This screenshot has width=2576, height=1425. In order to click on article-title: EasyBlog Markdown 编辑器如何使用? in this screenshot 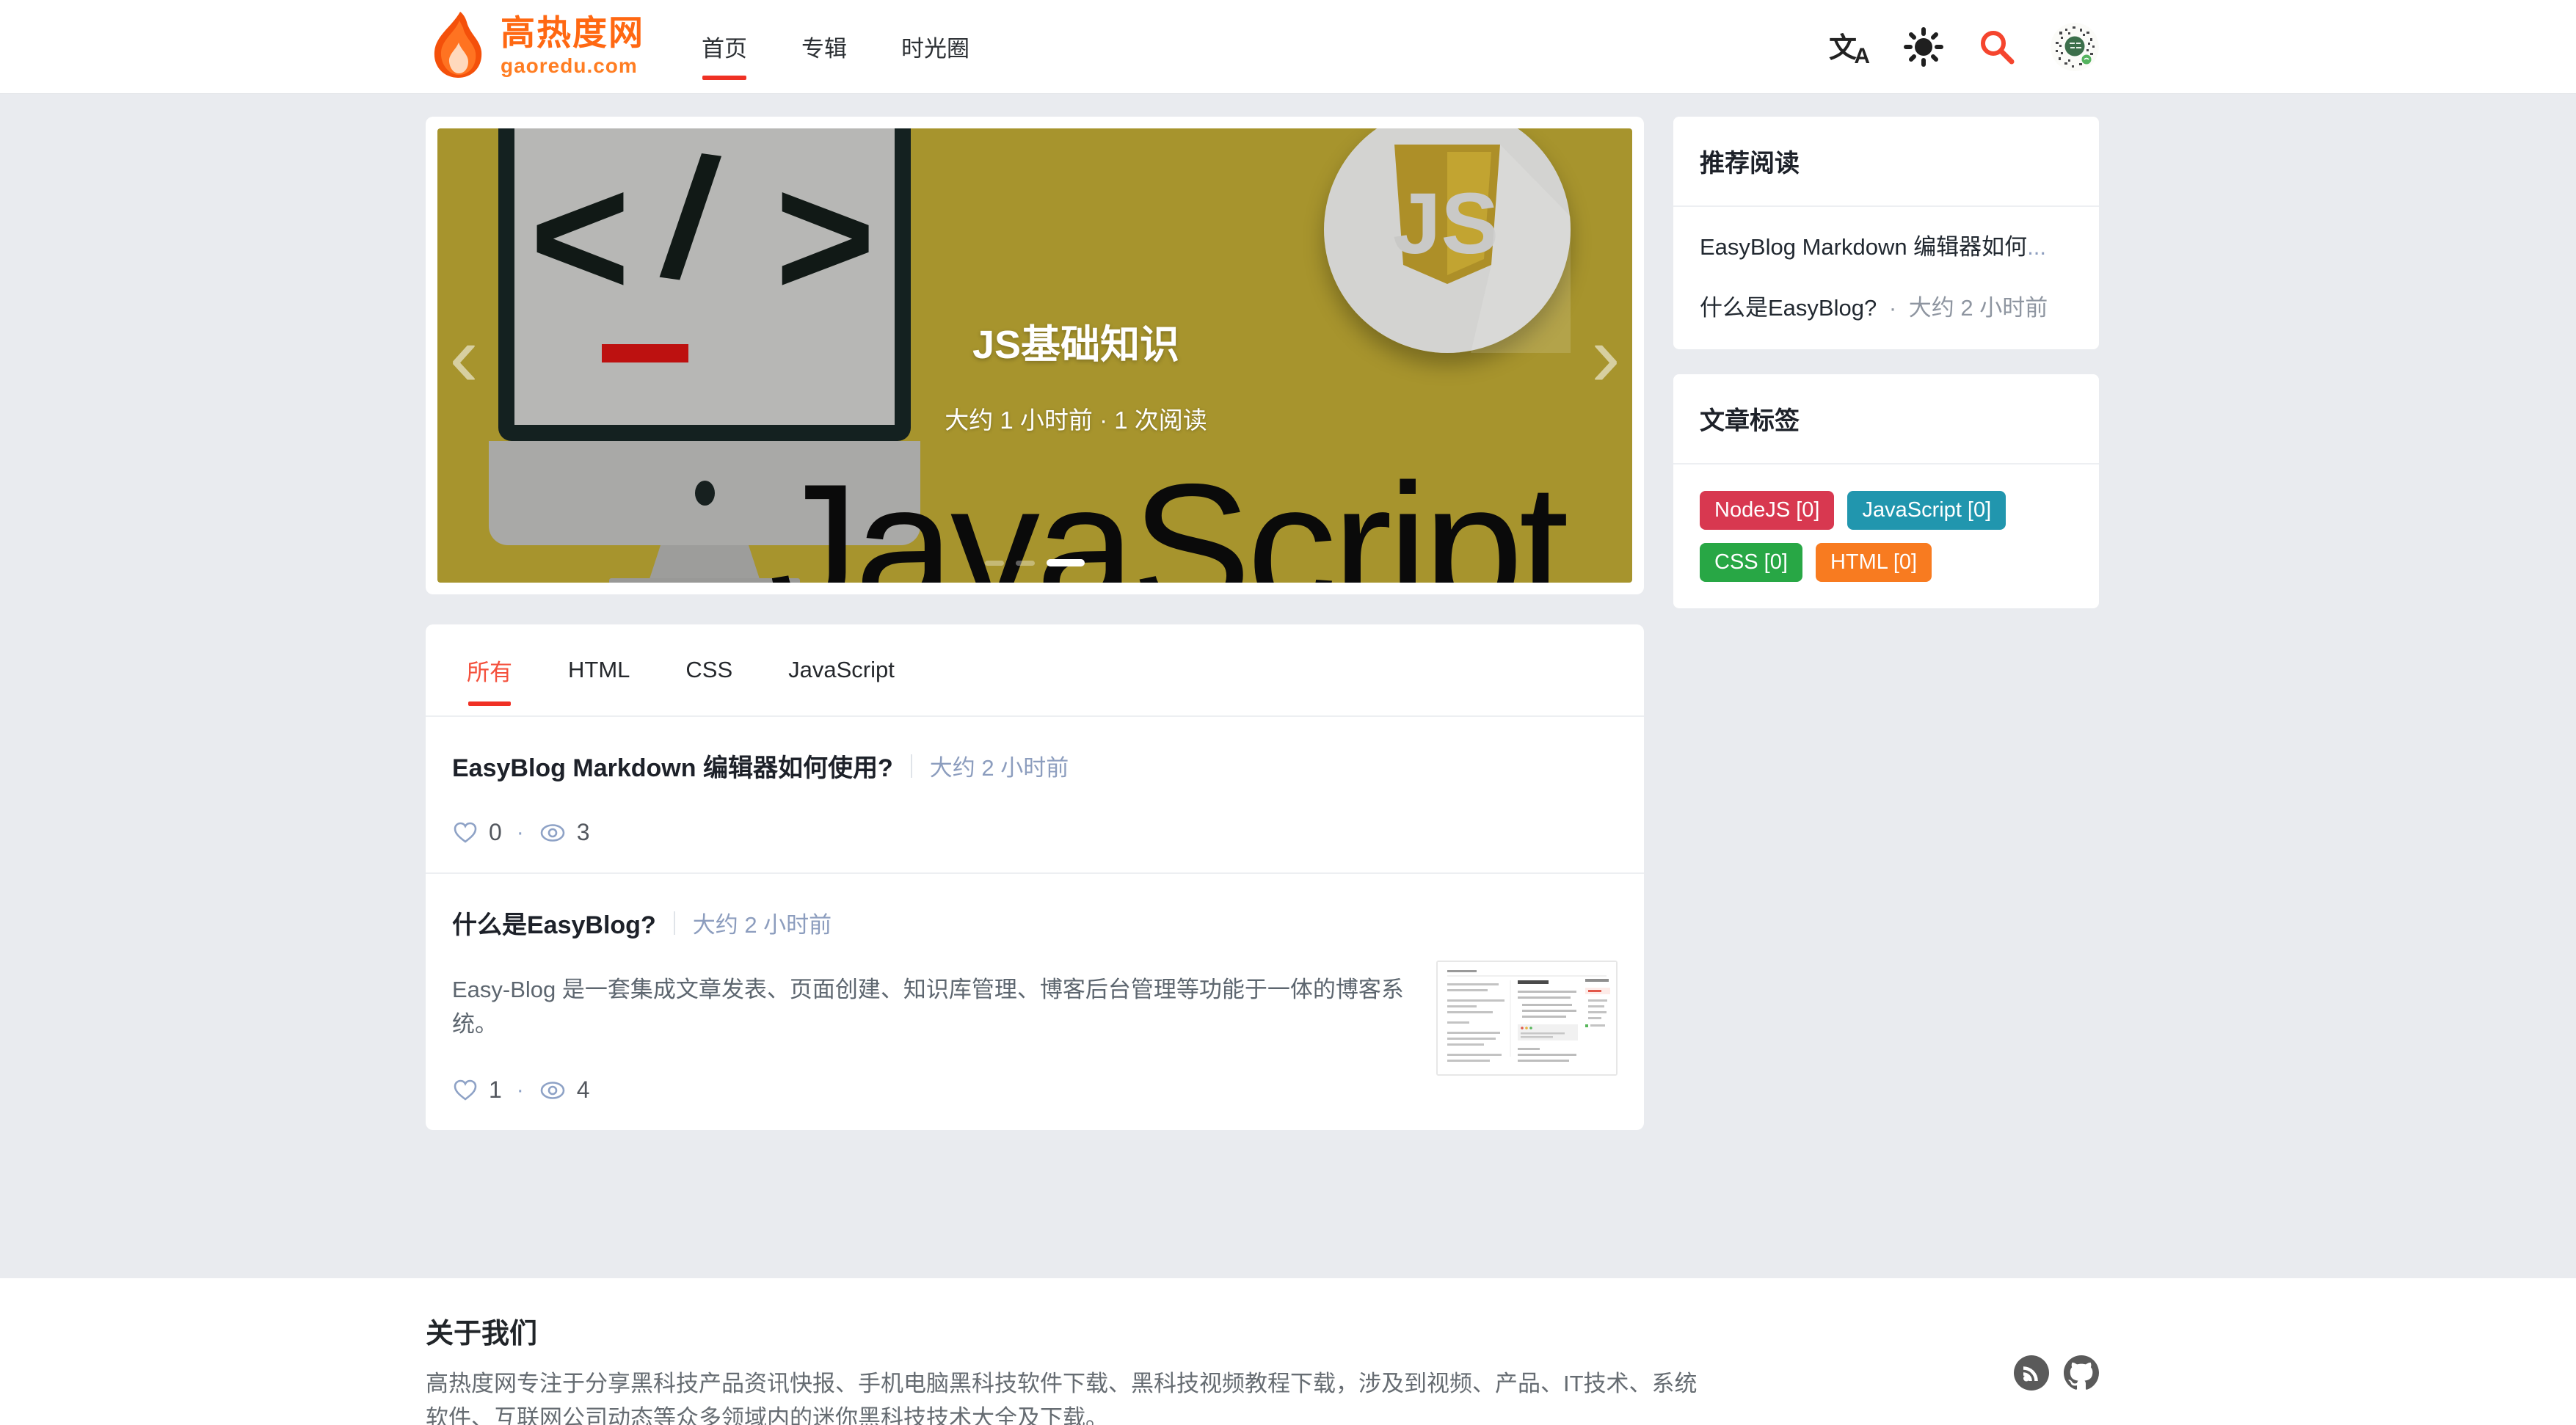, I will do `click(672, 766)`.